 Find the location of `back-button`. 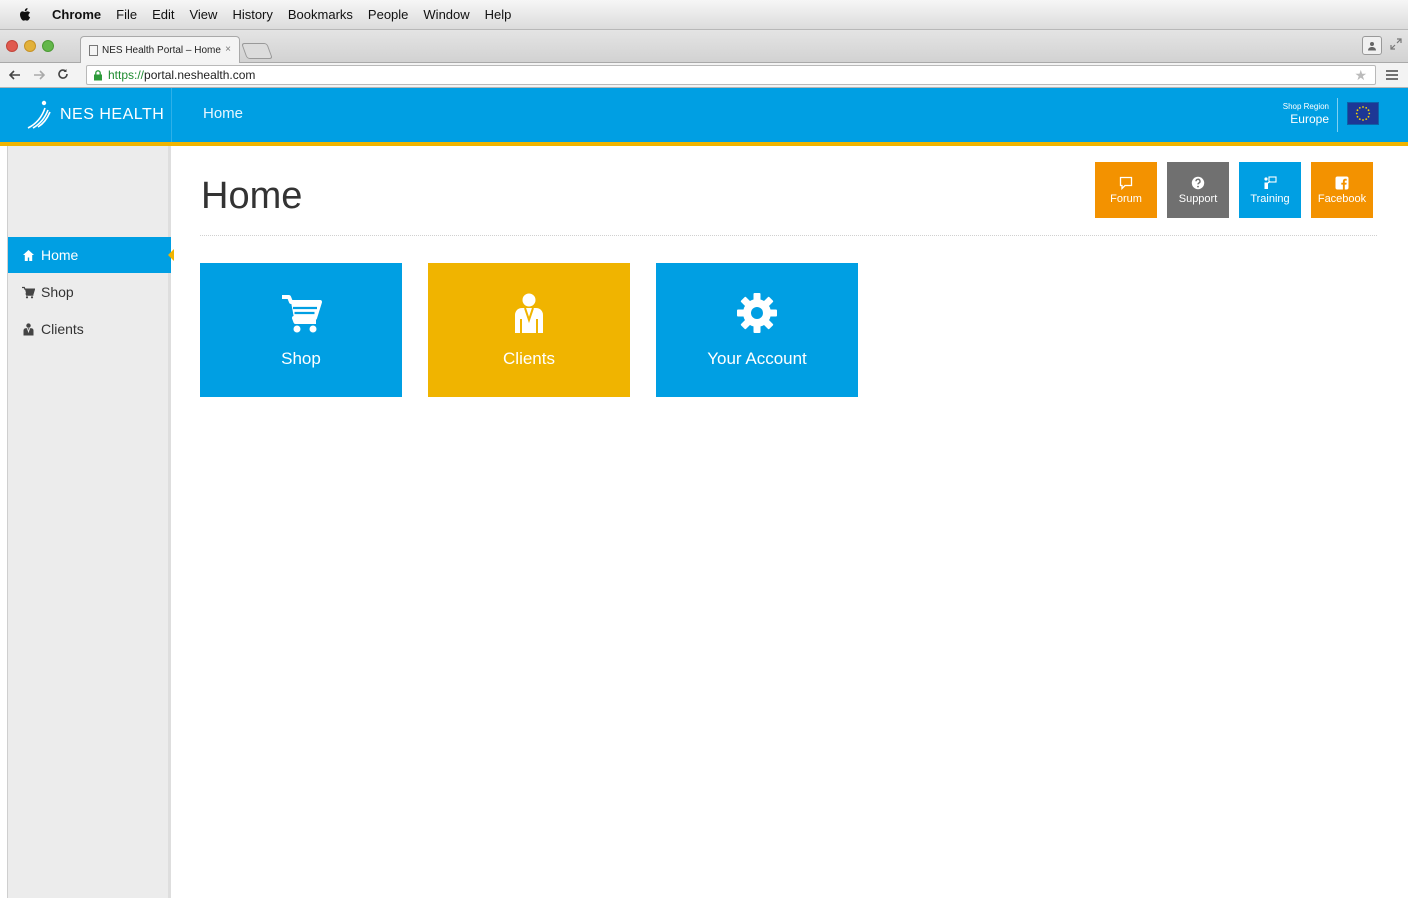

back-button is located at coordinates (15, 75).